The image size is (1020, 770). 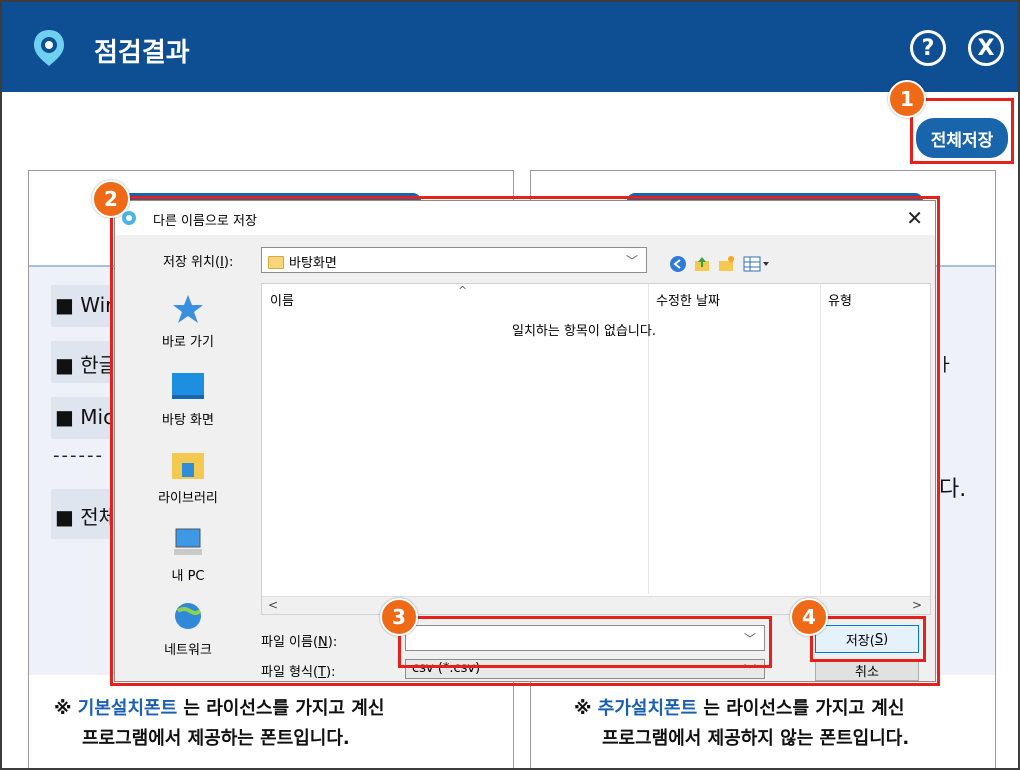 I want to click on app-logo-icon, so click(x=49, y=48).